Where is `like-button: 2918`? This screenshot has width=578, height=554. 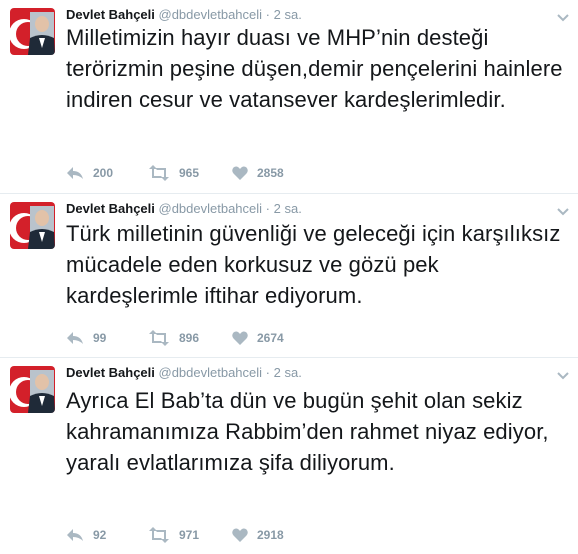
like-button: 2918 is located at coordinates (258, 535).